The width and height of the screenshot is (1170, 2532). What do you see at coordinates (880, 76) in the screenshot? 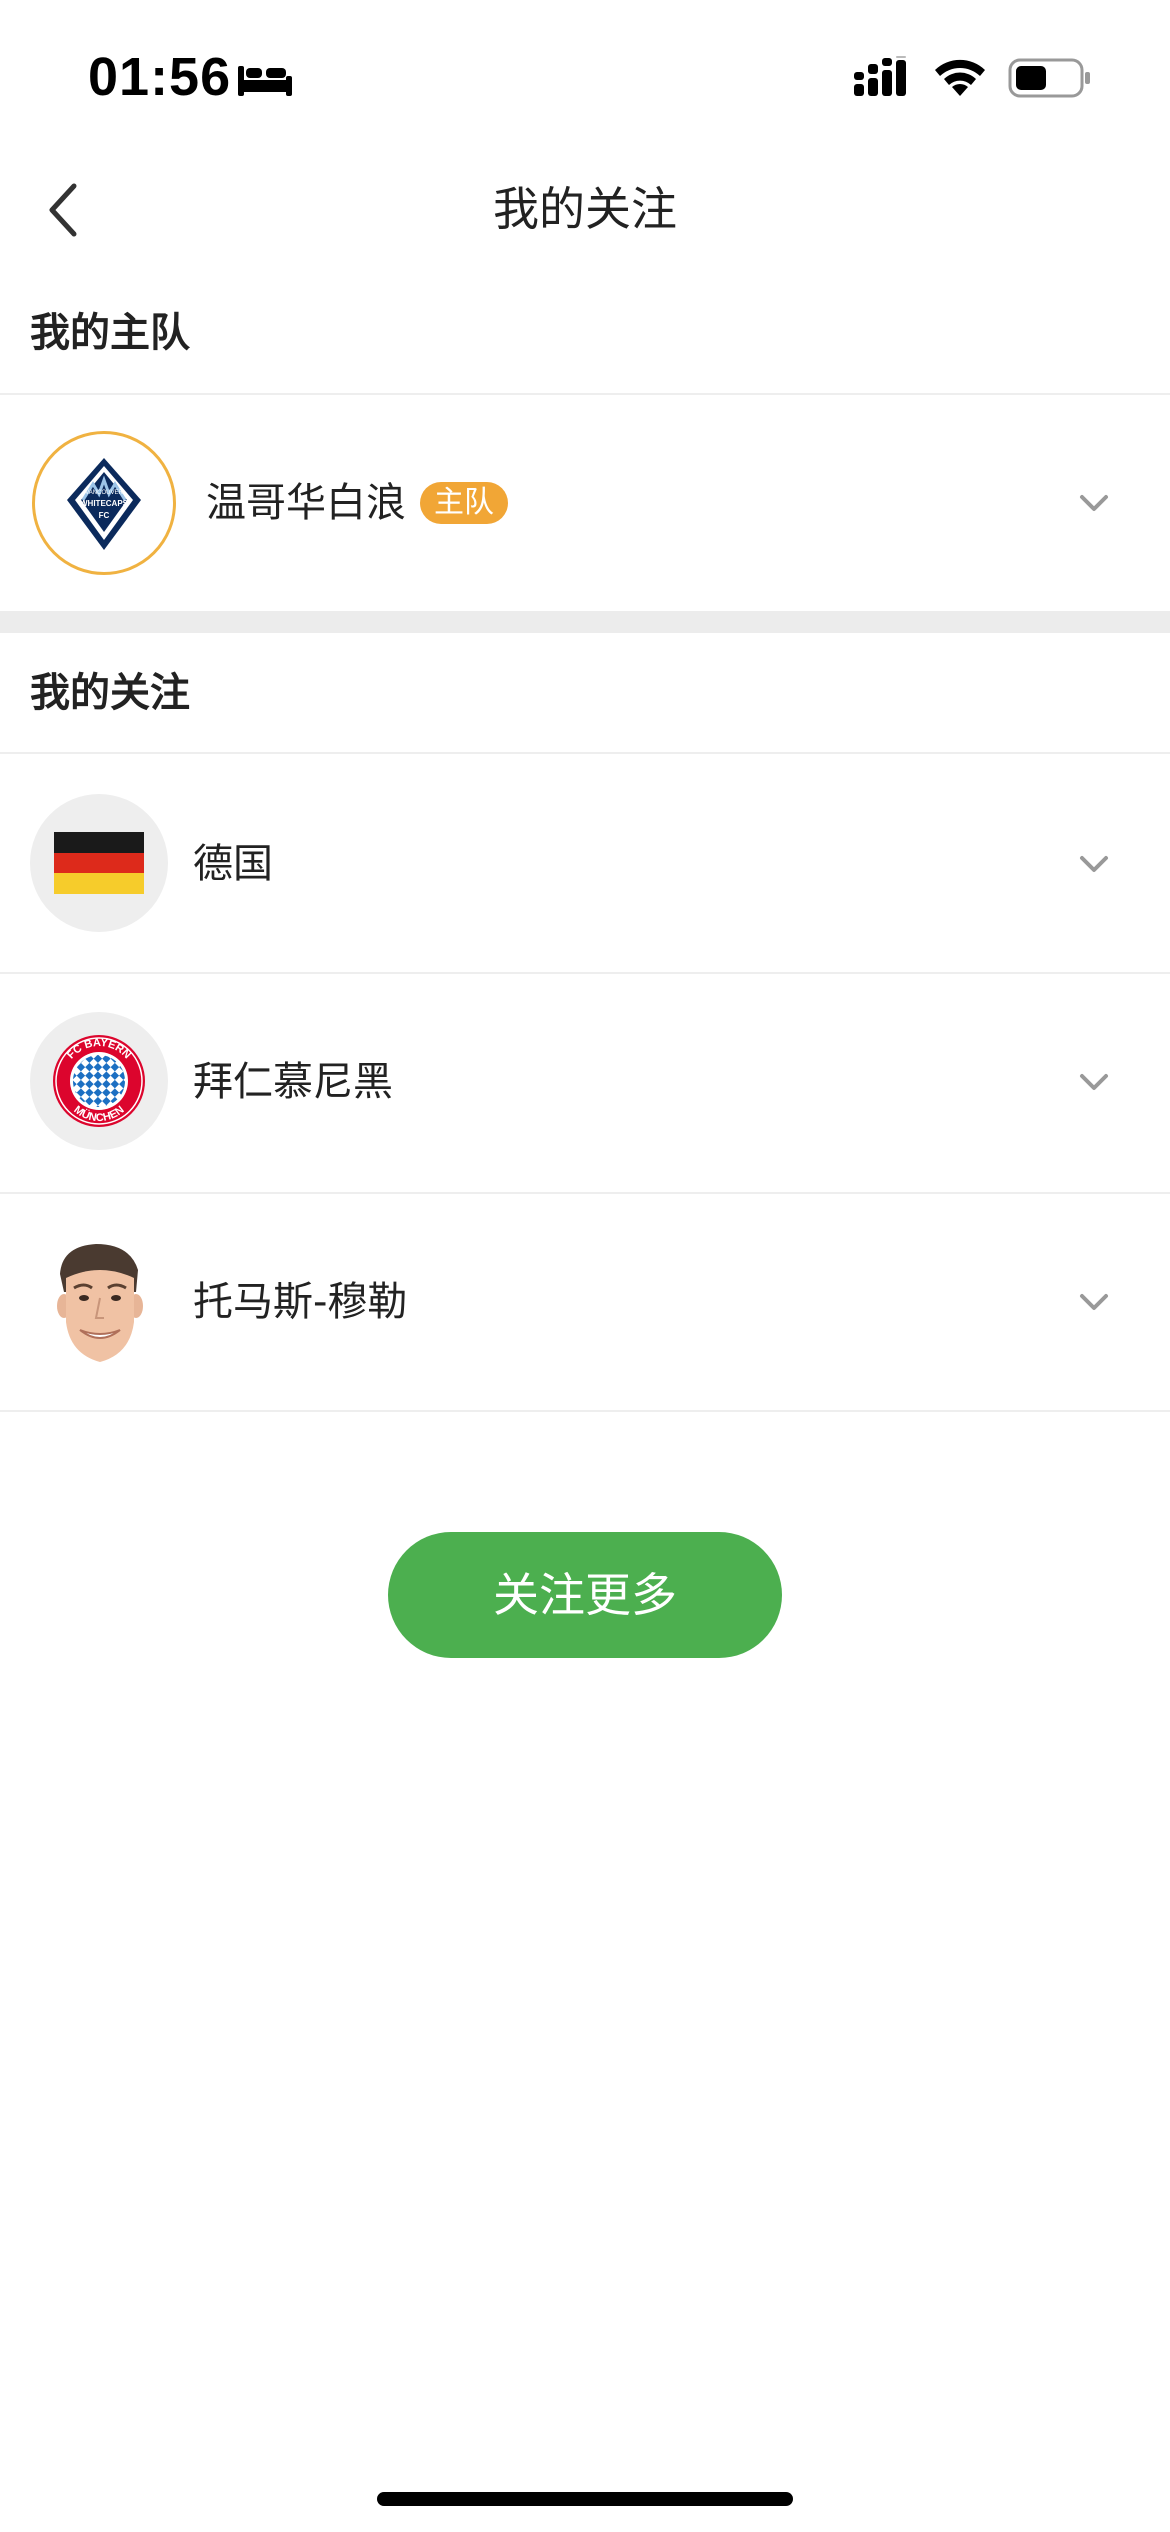
I see `signal-icon` at bounding box center [880, 76].